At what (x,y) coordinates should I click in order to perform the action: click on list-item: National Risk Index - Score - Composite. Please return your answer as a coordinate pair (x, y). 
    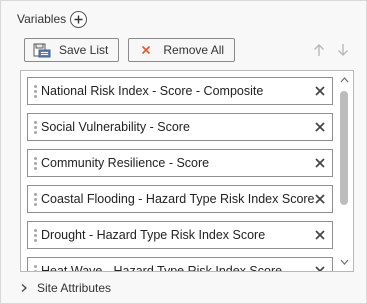
    Looking at the image, I should click on (180, 91).